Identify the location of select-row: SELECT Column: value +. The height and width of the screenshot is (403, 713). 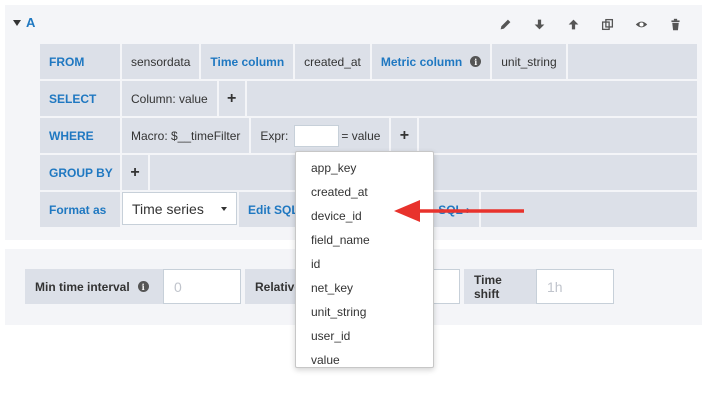
(368, 98).